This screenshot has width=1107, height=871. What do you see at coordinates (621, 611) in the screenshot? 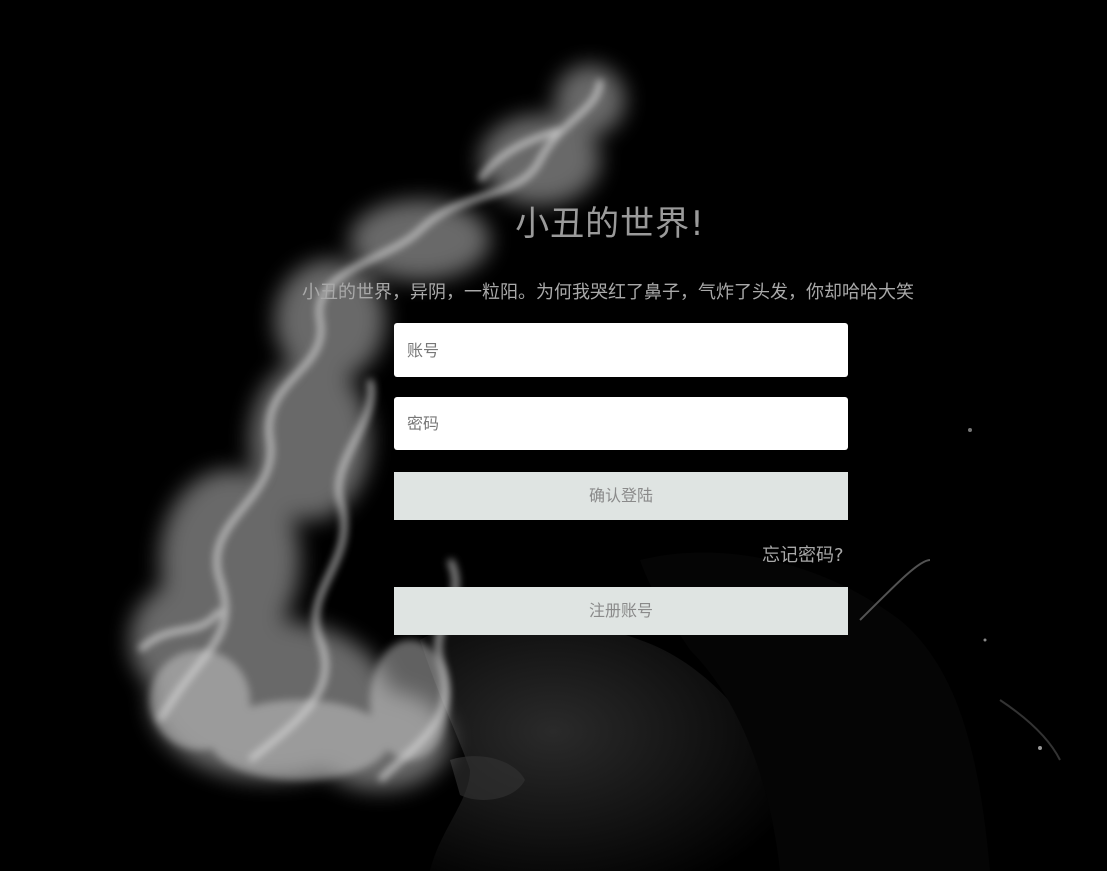
I see `register-button: 注册账号` at bounding box center [621, 611].